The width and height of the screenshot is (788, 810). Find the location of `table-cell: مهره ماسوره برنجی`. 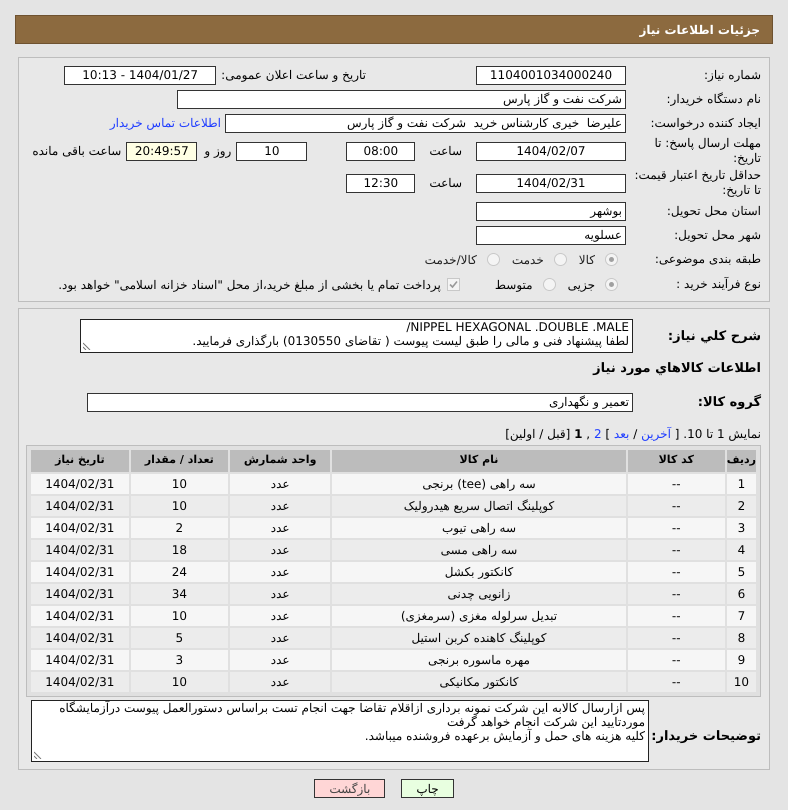

table-cell: مهره ماسوره برنجی is located at coordinates (479, 660).